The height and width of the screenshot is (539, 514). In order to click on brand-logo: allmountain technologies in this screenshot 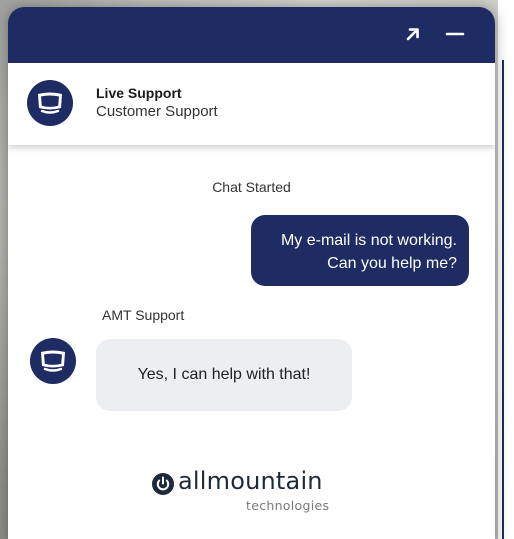, I will do `click(256, 492)`.